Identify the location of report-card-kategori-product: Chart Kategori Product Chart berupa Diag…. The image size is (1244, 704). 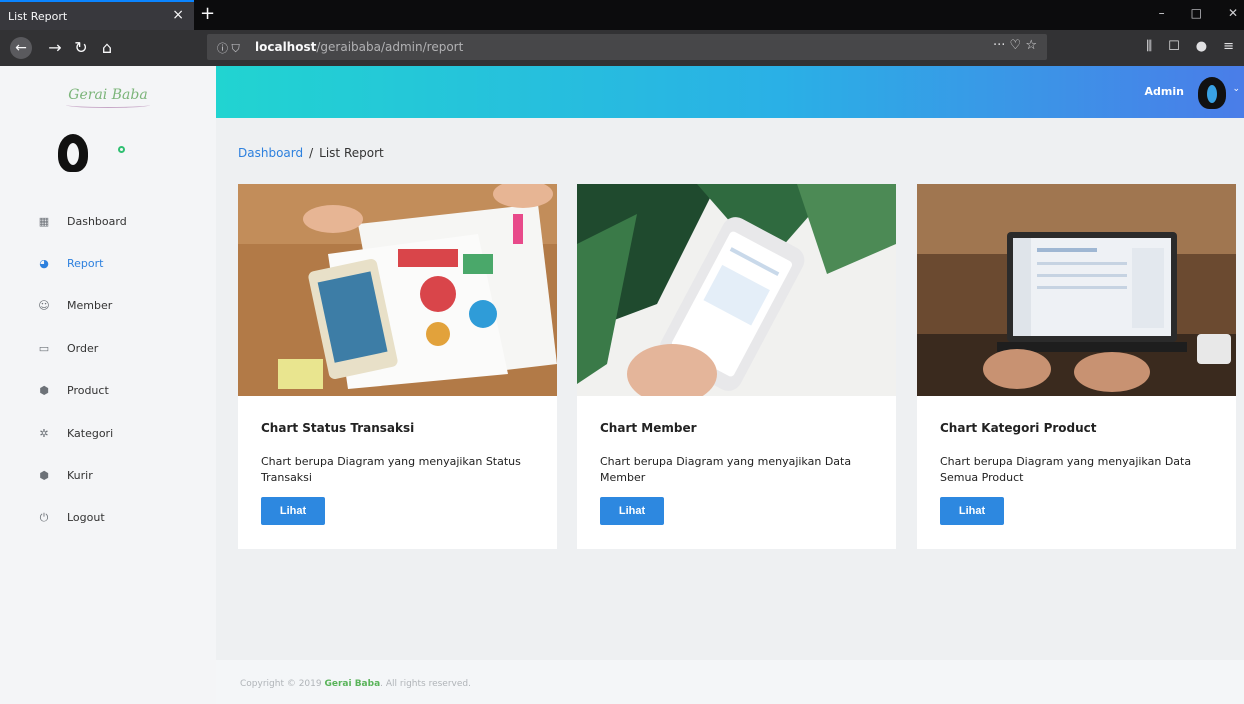
(1076, 366).